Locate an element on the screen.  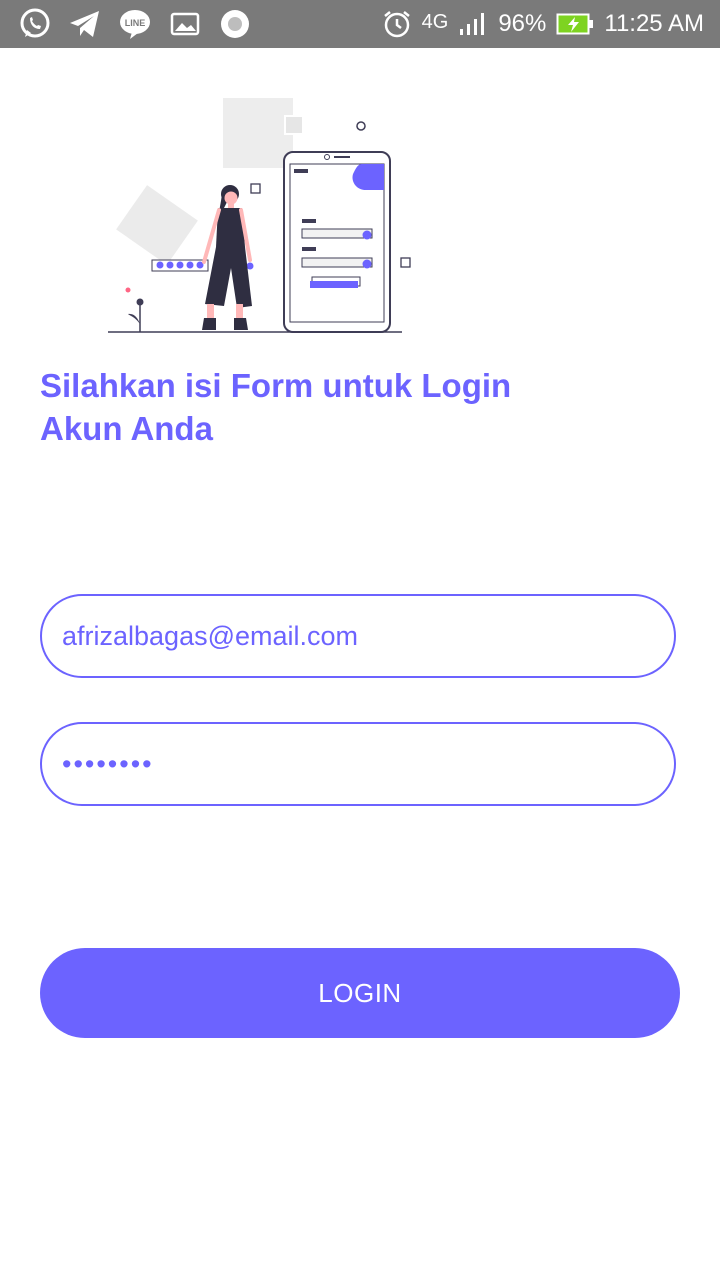
system-indicators: 4G 96% 11:25 AM is located at coordinates (543, 24).